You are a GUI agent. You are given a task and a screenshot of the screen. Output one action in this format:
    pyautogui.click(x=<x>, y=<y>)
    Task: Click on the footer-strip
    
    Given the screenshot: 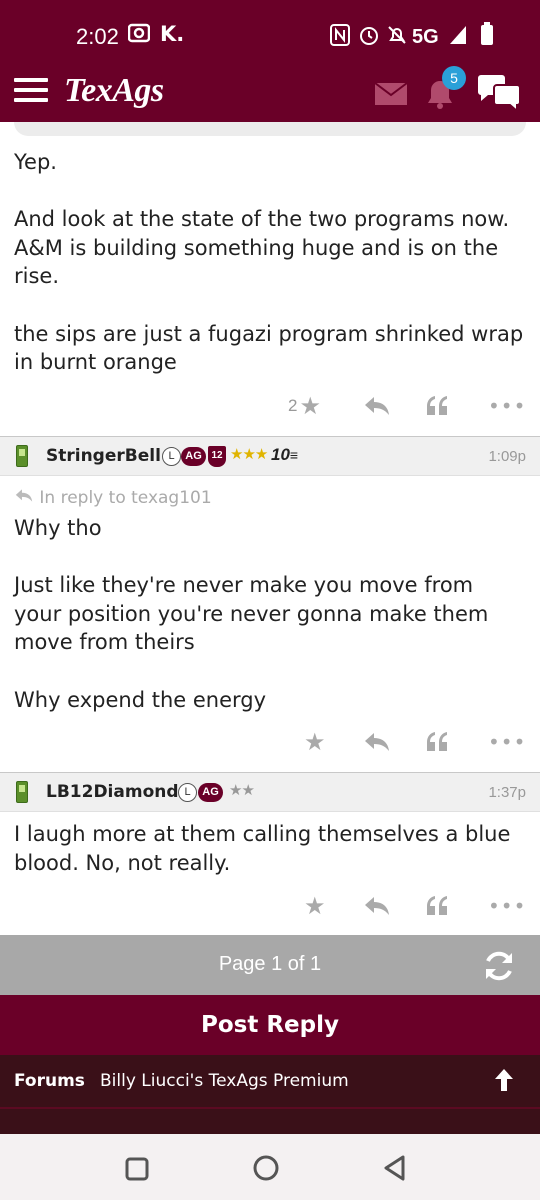 What is the action you would take?
    pyautogui.click(x=270, y=1120)
    